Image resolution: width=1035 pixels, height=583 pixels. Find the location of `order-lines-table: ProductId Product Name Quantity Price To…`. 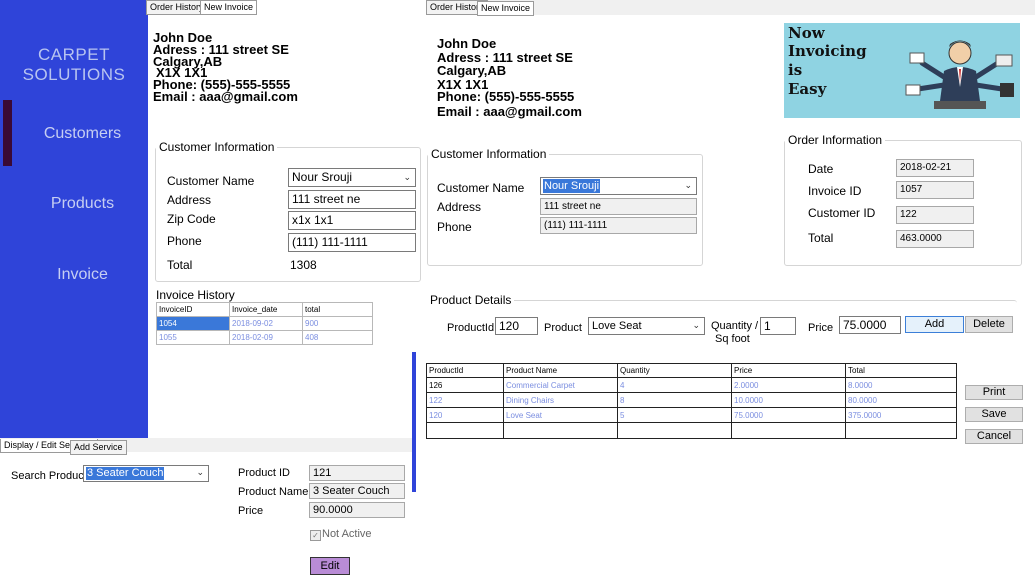

order-lines-table: ProductId Product Name Quantity Price To… is located at coordinates (691, 401).